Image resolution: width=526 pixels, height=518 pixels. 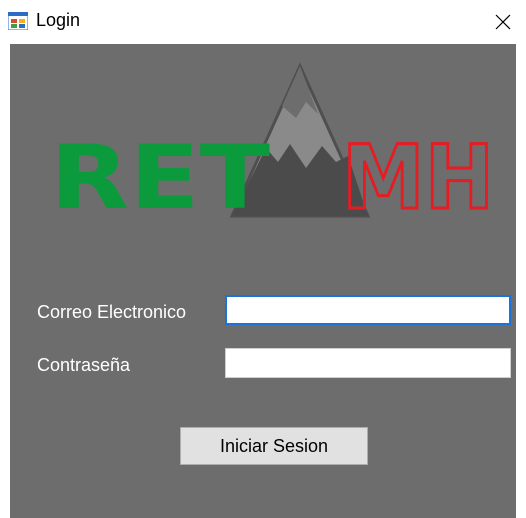 I want to click on password-label: Contraseña, so click(x=84, y=365).